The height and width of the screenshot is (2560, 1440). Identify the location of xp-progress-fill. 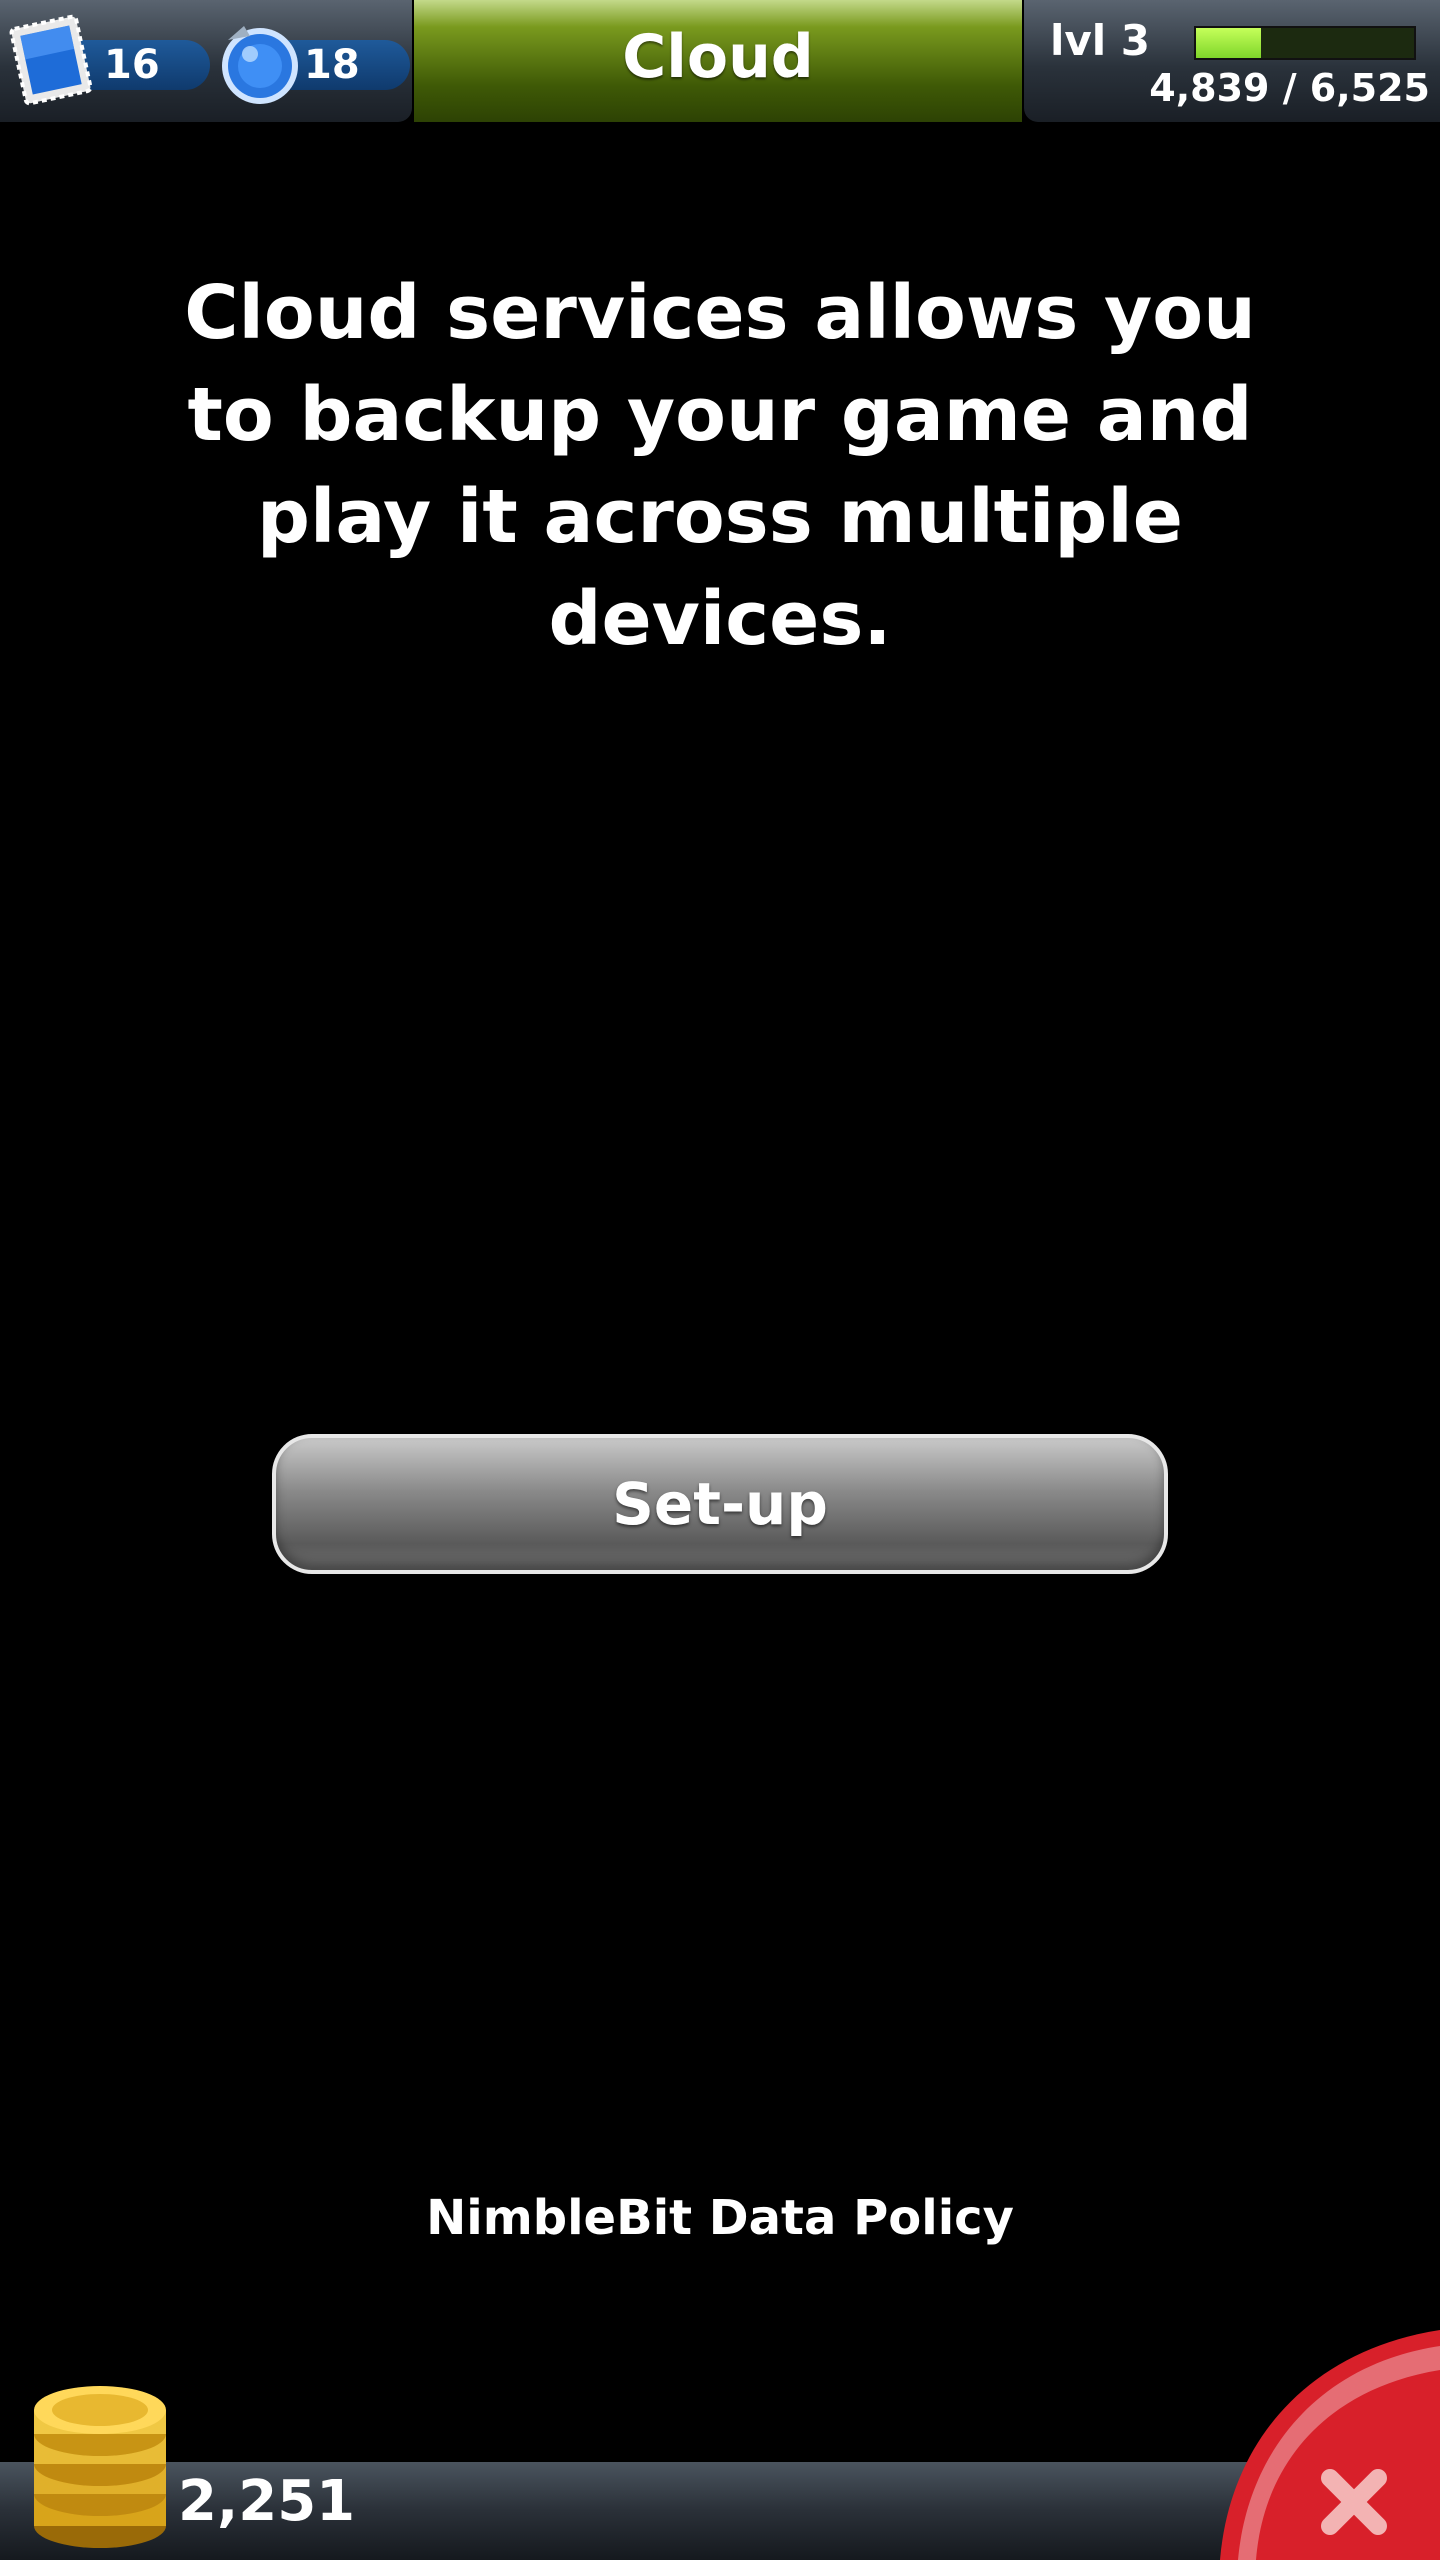
(1229, 43).